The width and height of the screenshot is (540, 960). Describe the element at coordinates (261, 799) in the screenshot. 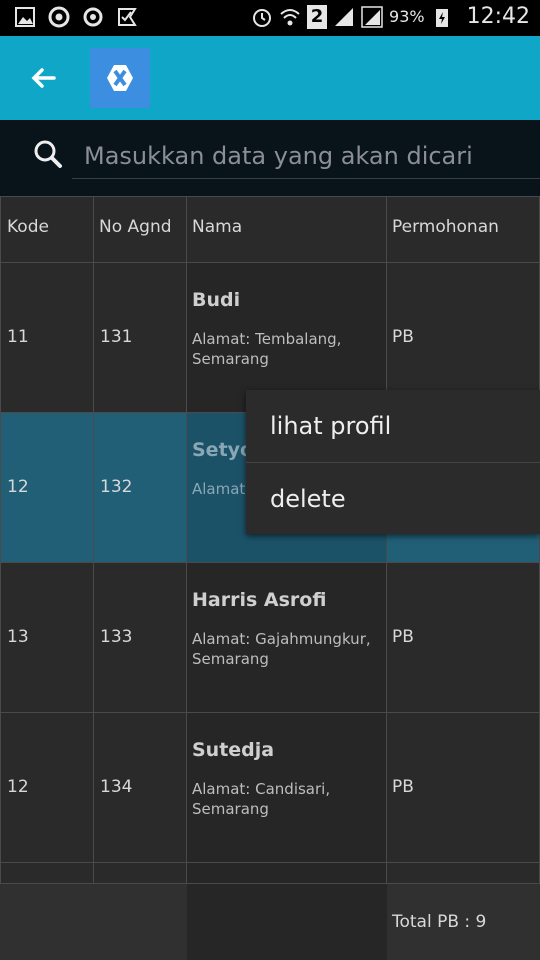

I see `alamat-text: Alamat: Candisari, Semarang` at that location.